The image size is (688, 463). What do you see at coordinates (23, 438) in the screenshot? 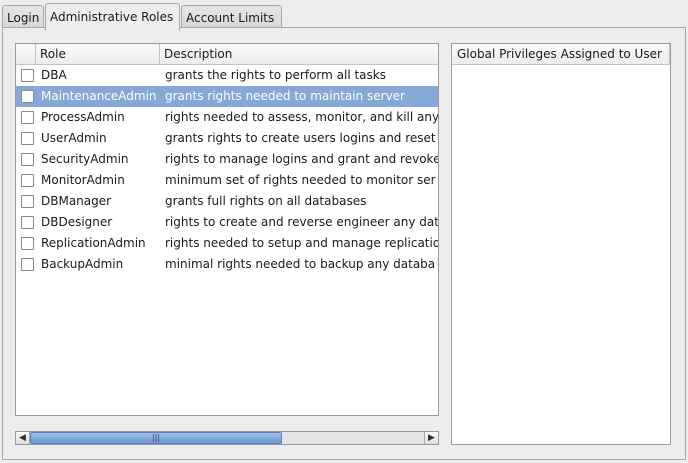
I see `chevron-left-icon: ◀` at bounding box center [23, 438].